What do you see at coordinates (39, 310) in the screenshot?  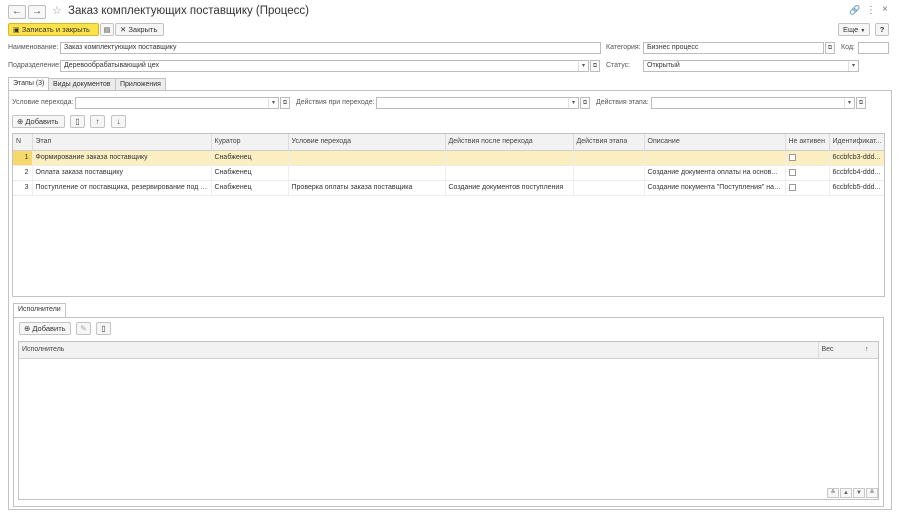 I see `tab-performers: Исполнители` at bounding box center [39, 310].